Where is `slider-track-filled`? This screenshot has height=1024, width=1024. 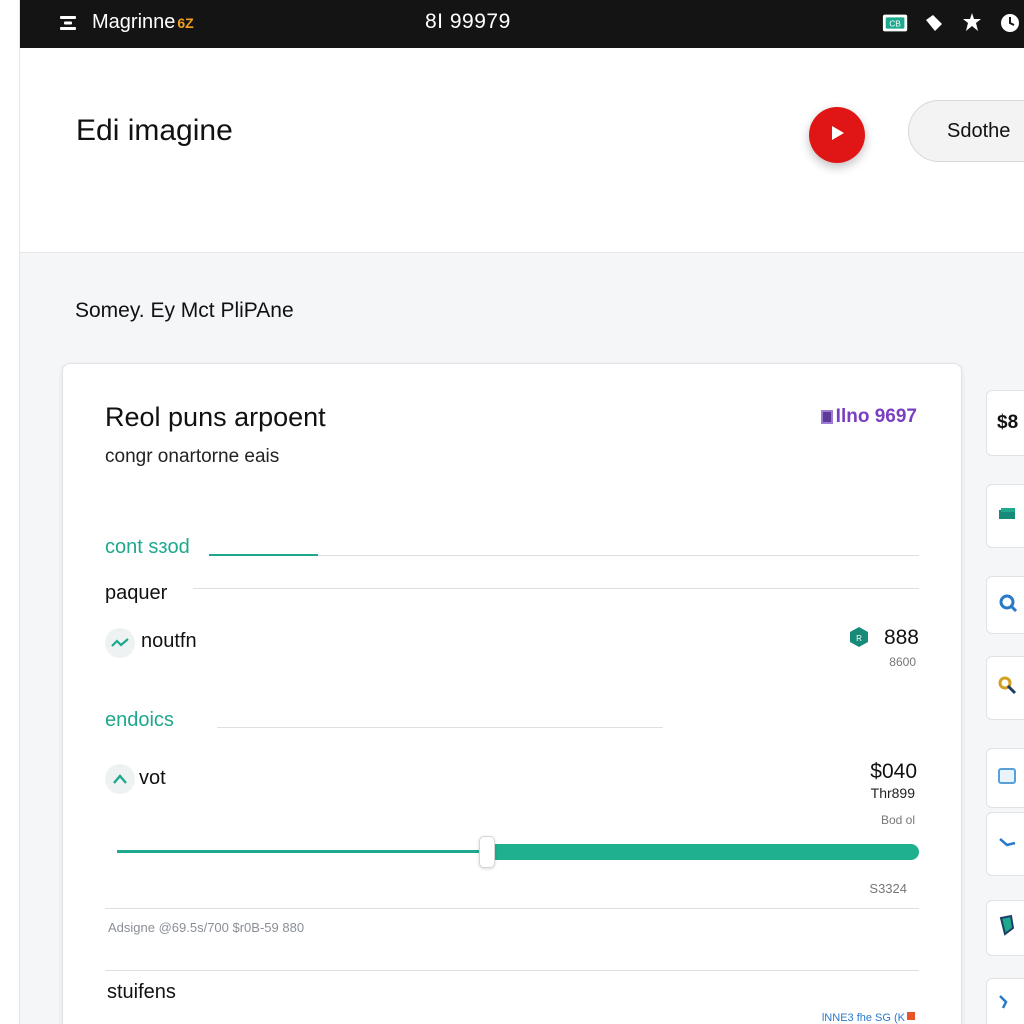 slider-track-filled is located at coordinates (302, 851).